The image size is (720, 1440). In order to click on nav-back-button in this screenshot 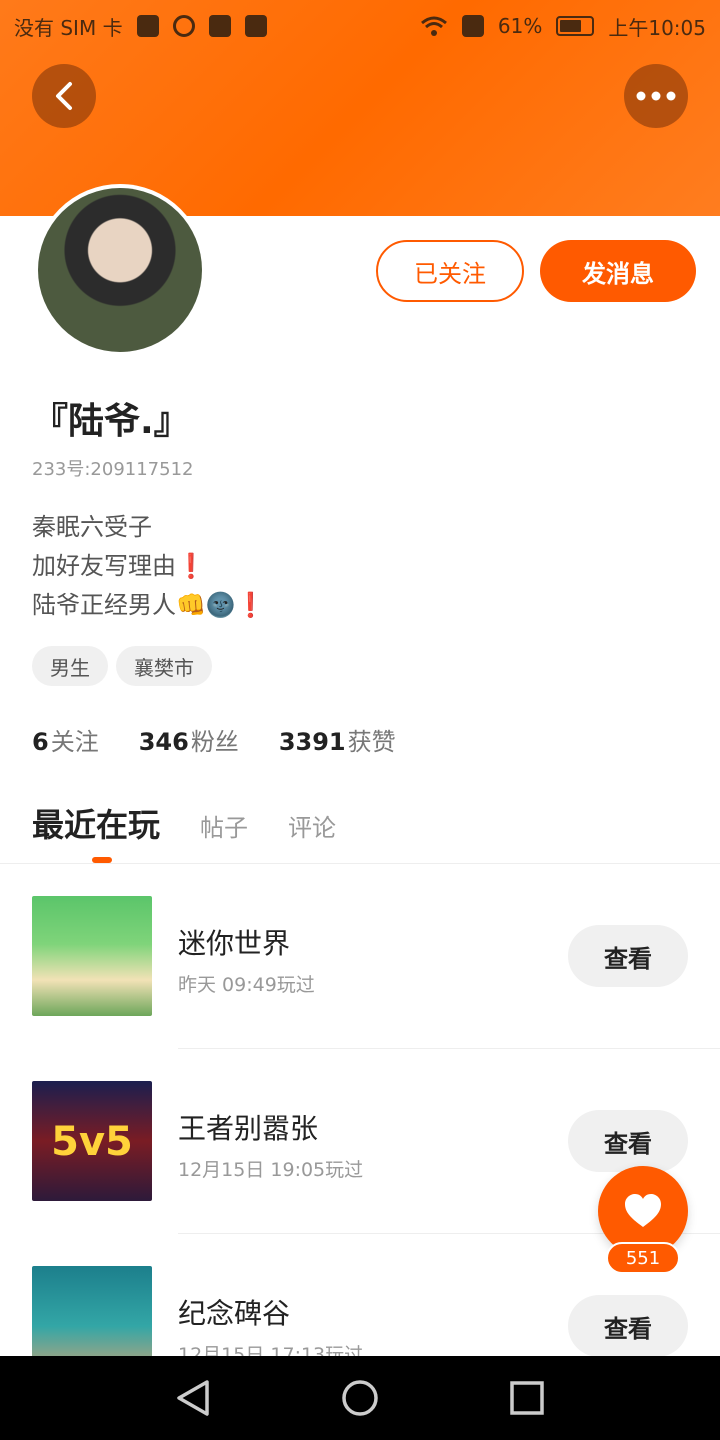, I will do `click(193, 1398)`.